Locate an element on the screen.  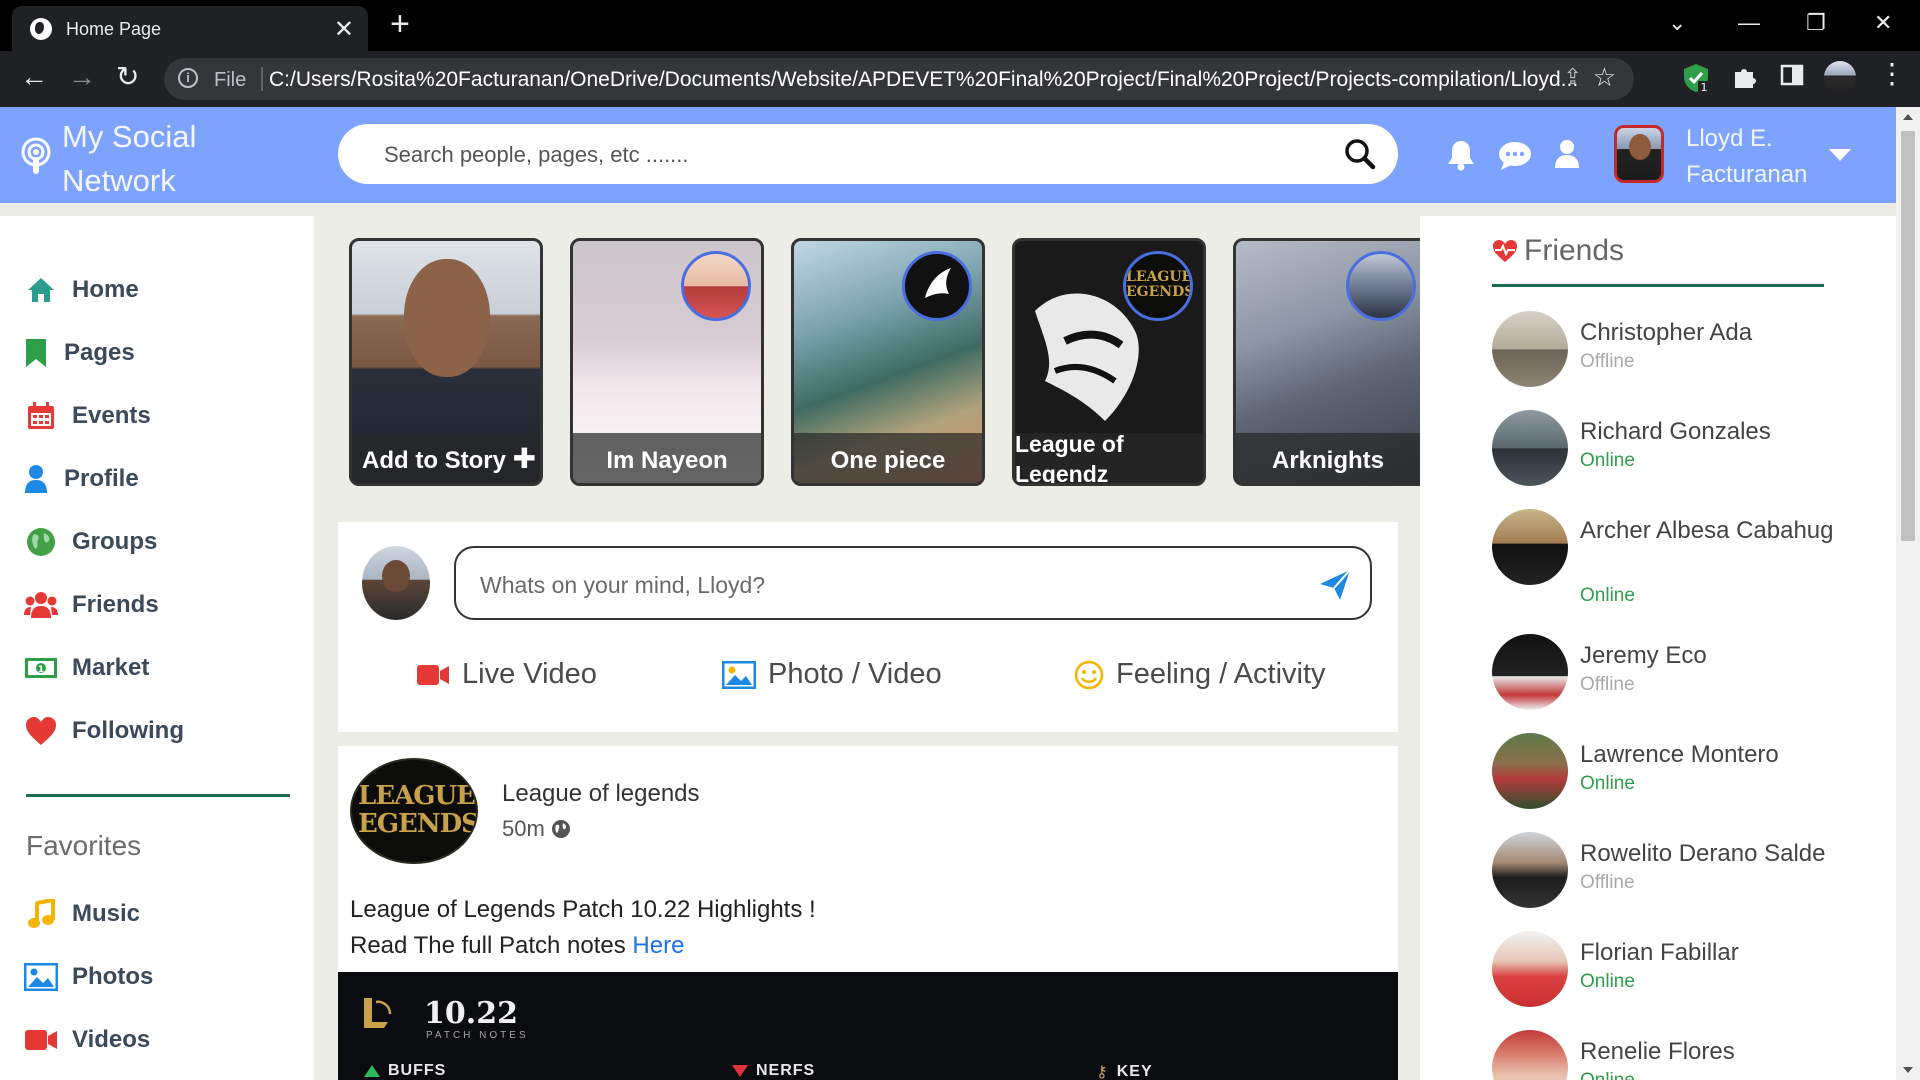
user-icon is located at coordinates (1567, 156).